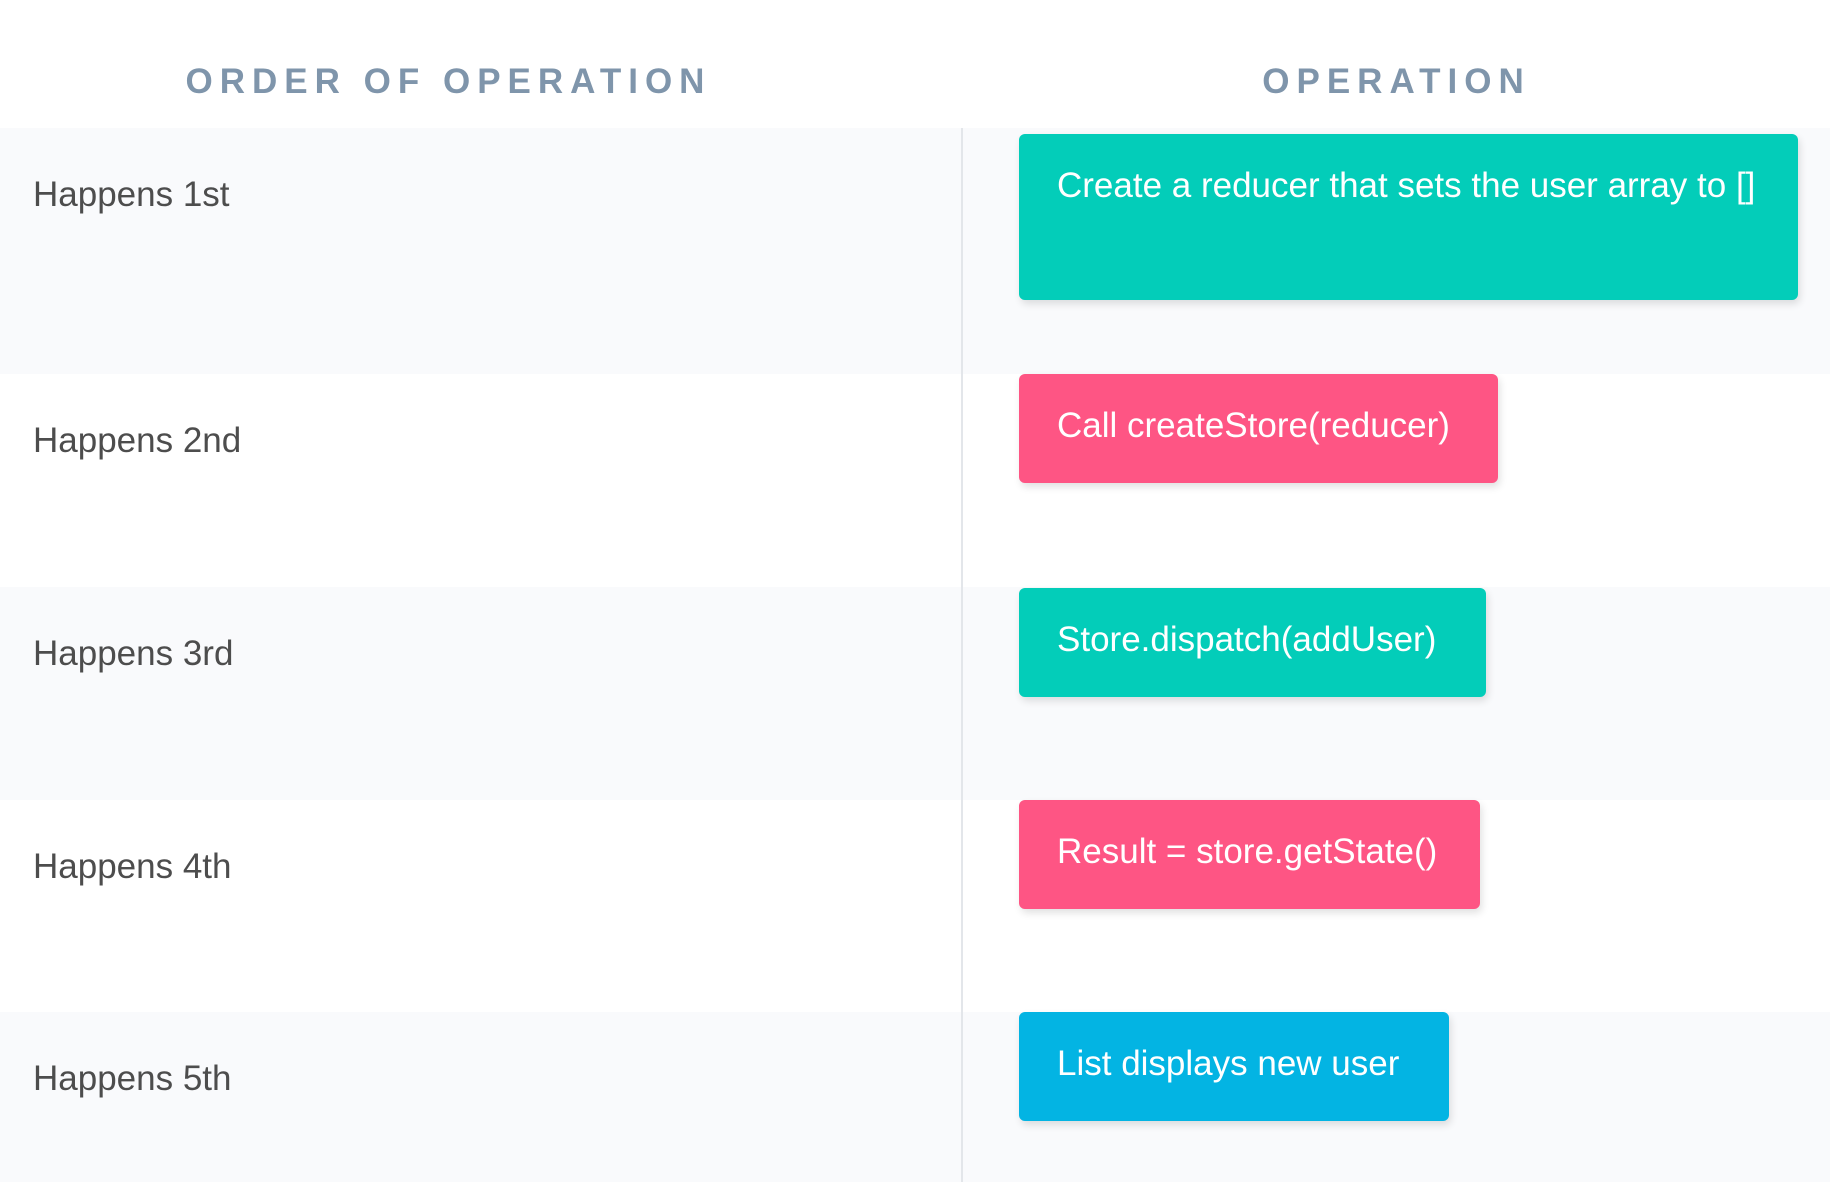 The height and width of the screenshot is (1182, 1830). Describe the element at coordinates (1249, 854) in the screenshot. I see `operation-card: Result = store.getState()` at that location.